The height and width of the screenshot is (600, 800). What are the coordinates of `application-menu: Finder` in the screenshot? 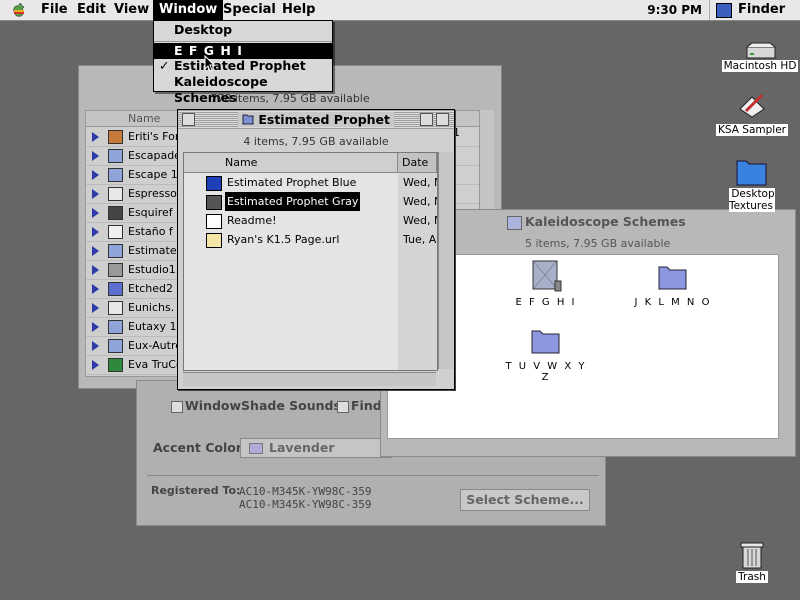 It's located at (754, 10).